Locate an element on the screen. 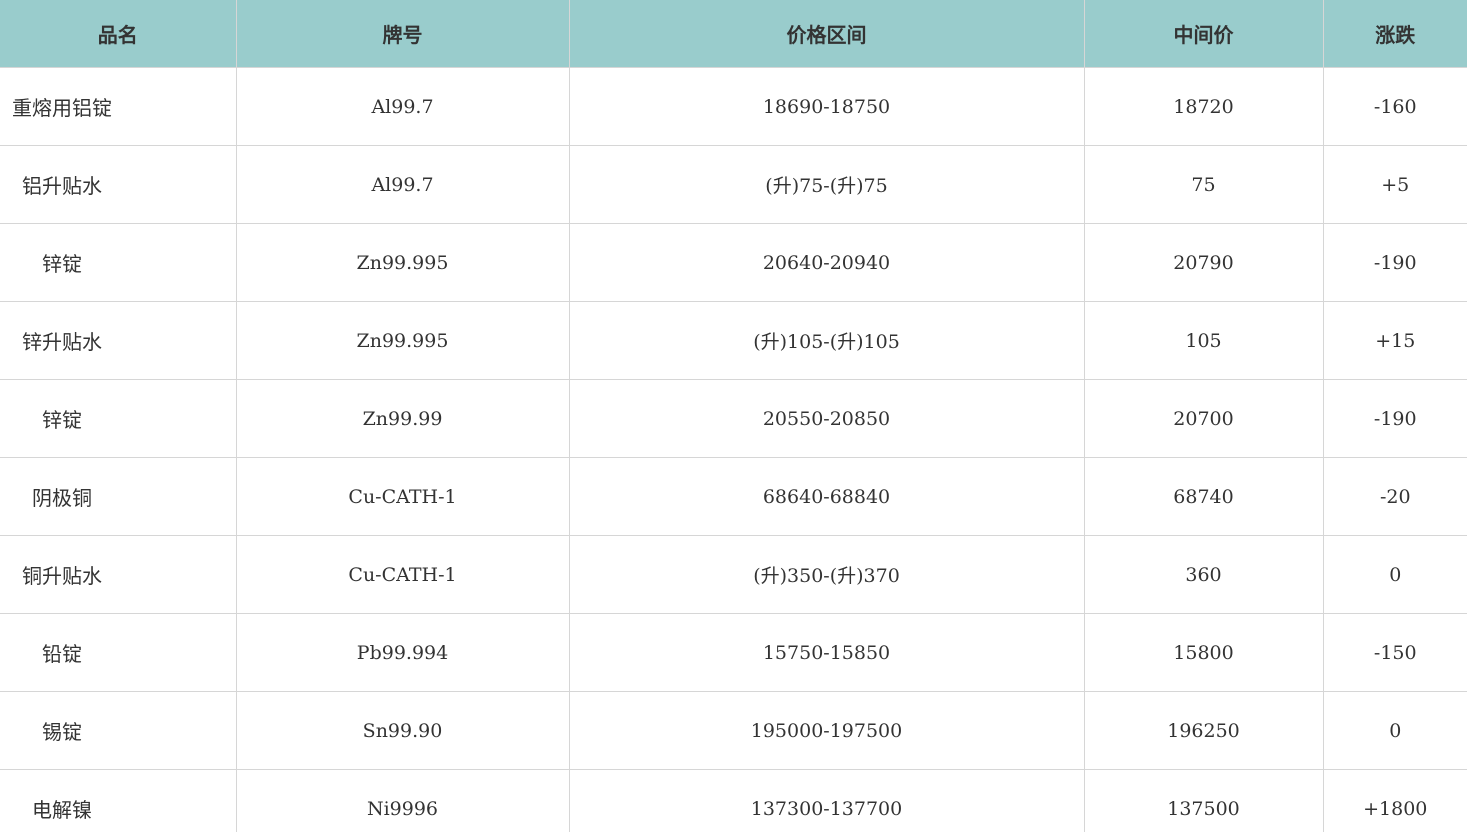  table-row: 铅锭 Pb99.994 15750-15850 15800 -150 is located at coordinates (733, 652).